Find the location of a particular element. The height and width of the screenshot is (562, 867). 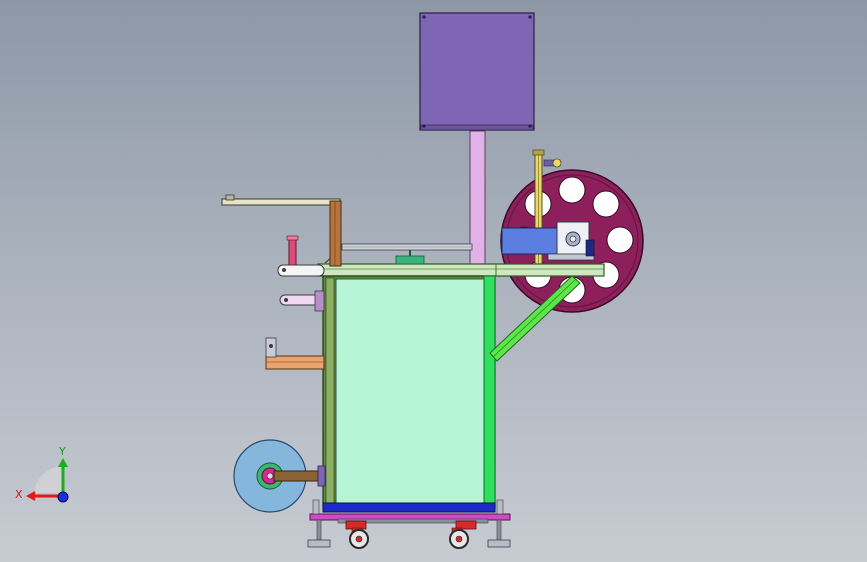

vertical-post is located at coordinates (335, 233).